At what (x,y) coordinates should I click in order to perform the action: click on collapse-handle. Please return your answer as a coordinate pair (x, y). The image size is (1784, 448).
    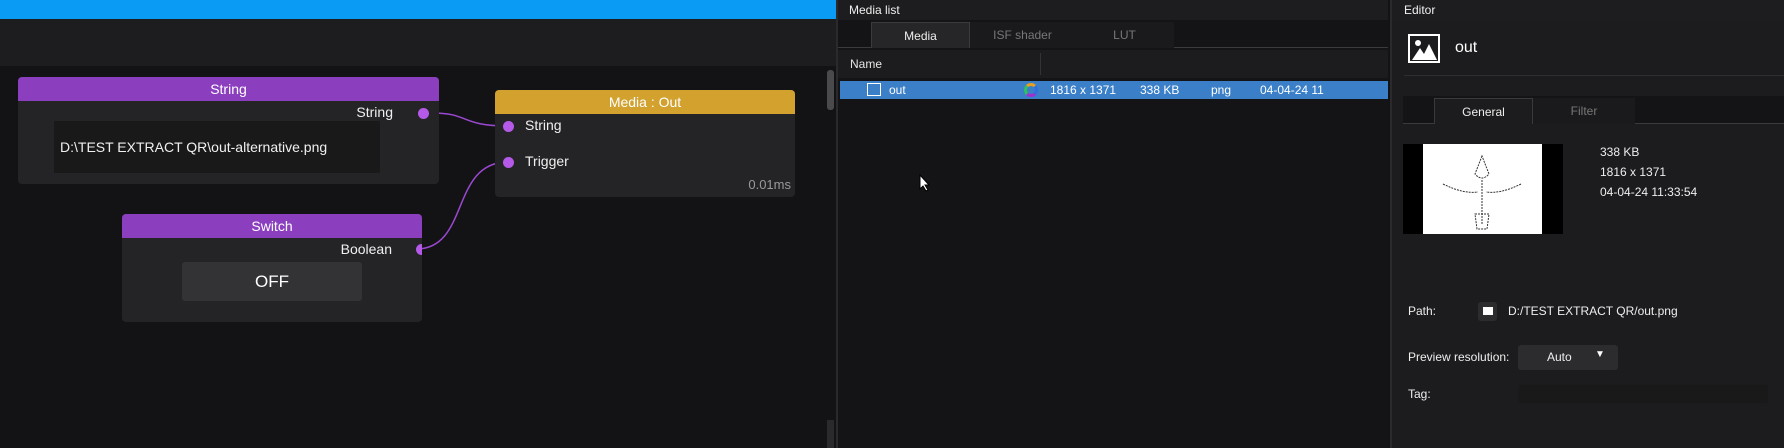
    Looking at the image, I should click on (830, 434).